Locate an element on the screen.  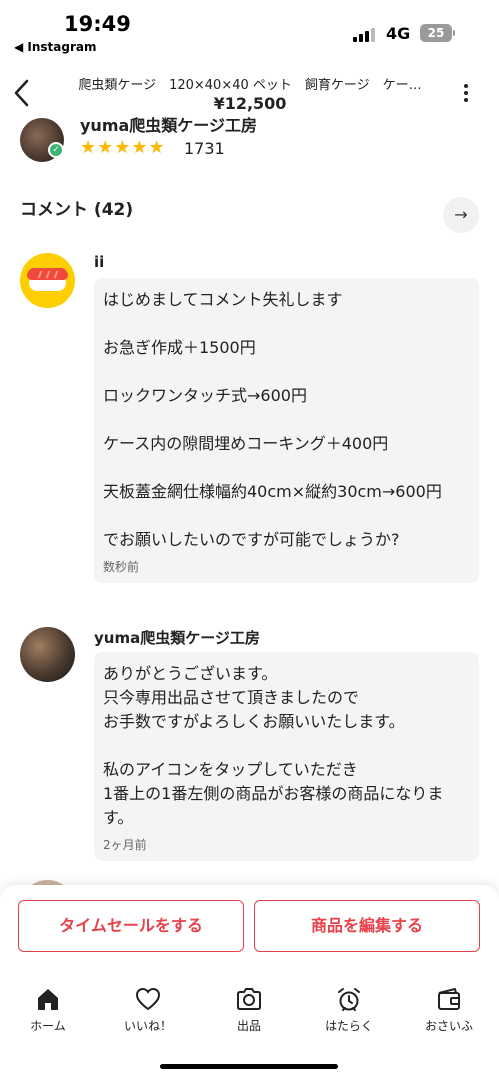
comment-time: 数秒前 is located at coordinates (121, 567).